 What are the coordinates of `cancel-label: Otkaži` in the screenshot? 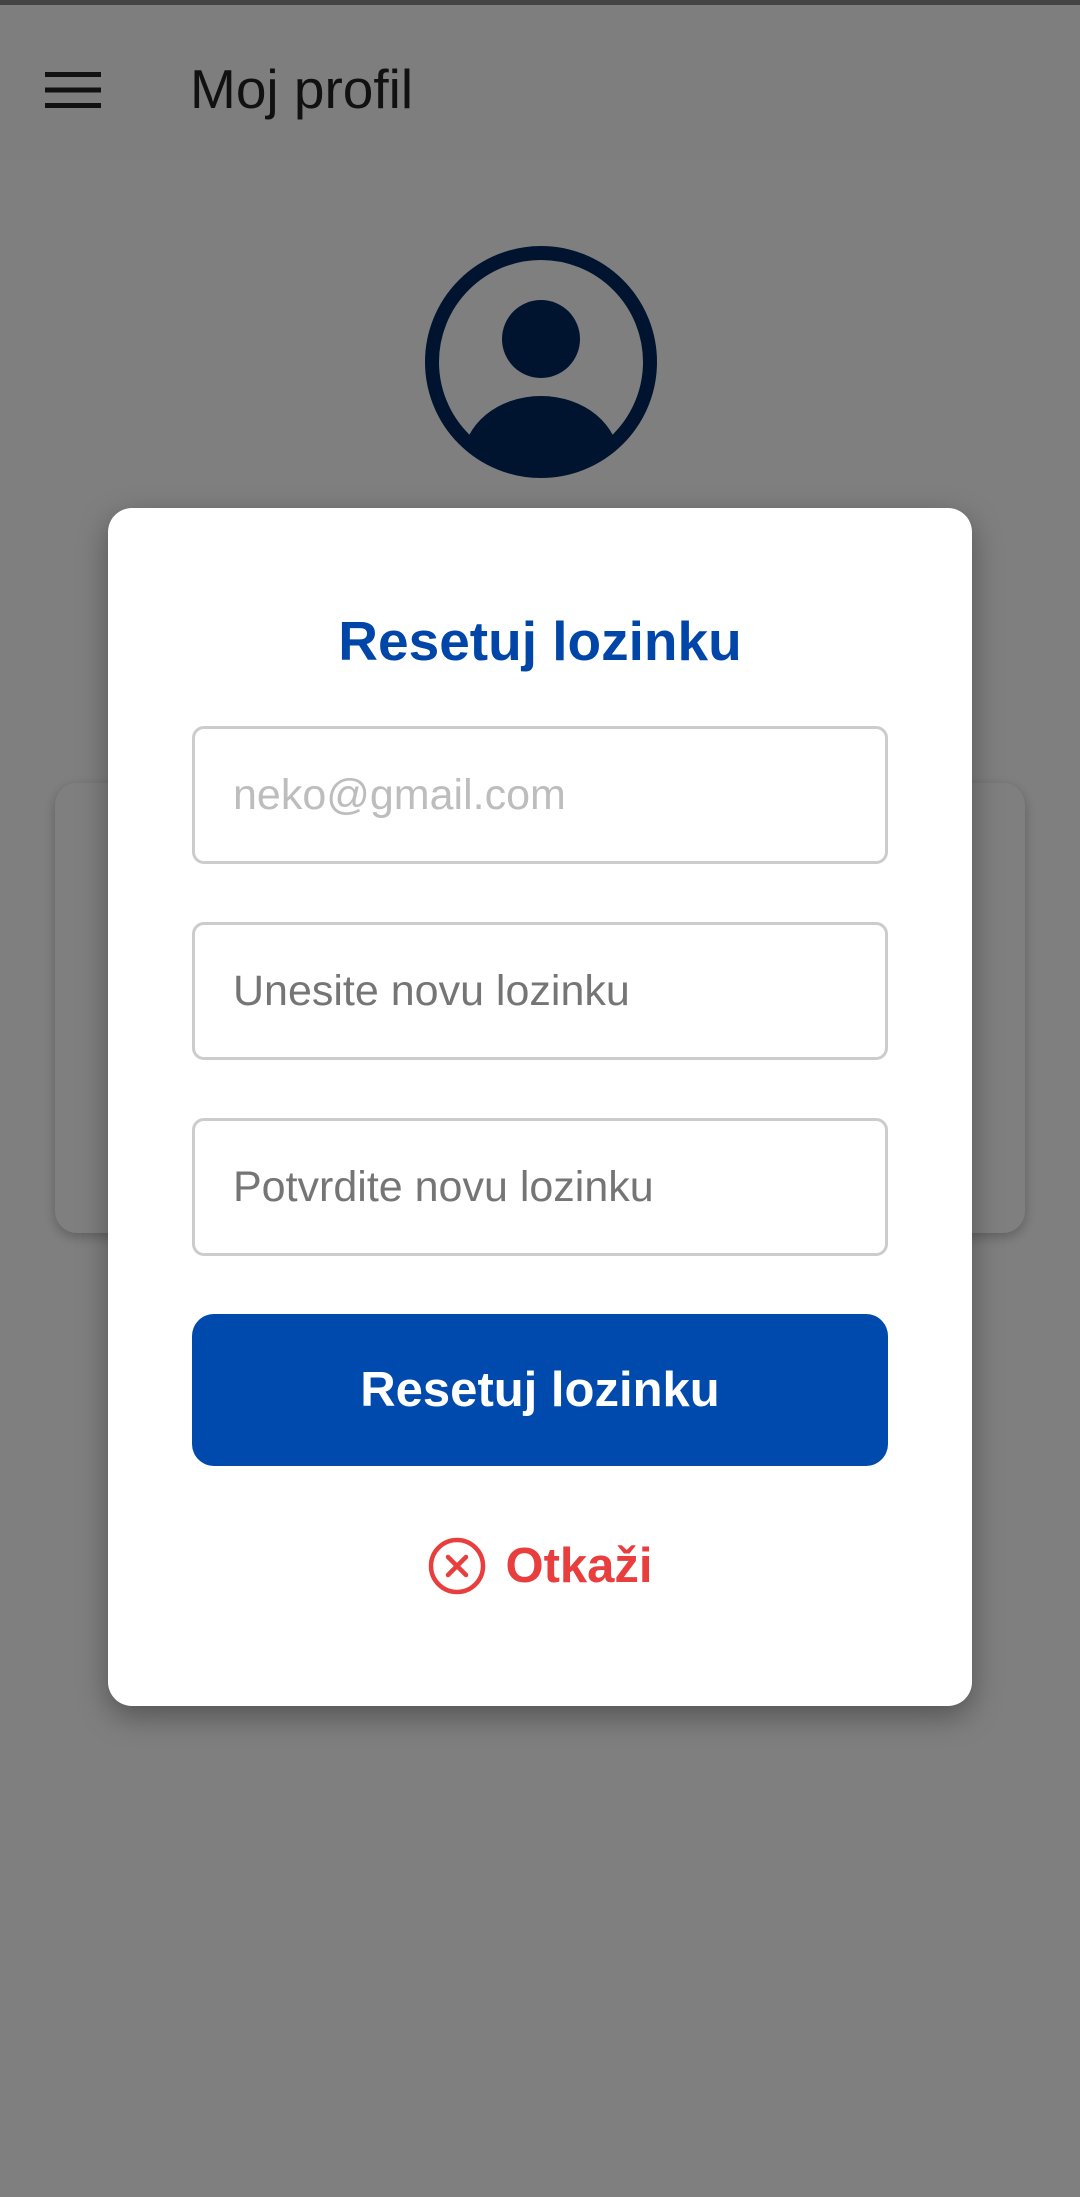 It's located at (579, 1566).